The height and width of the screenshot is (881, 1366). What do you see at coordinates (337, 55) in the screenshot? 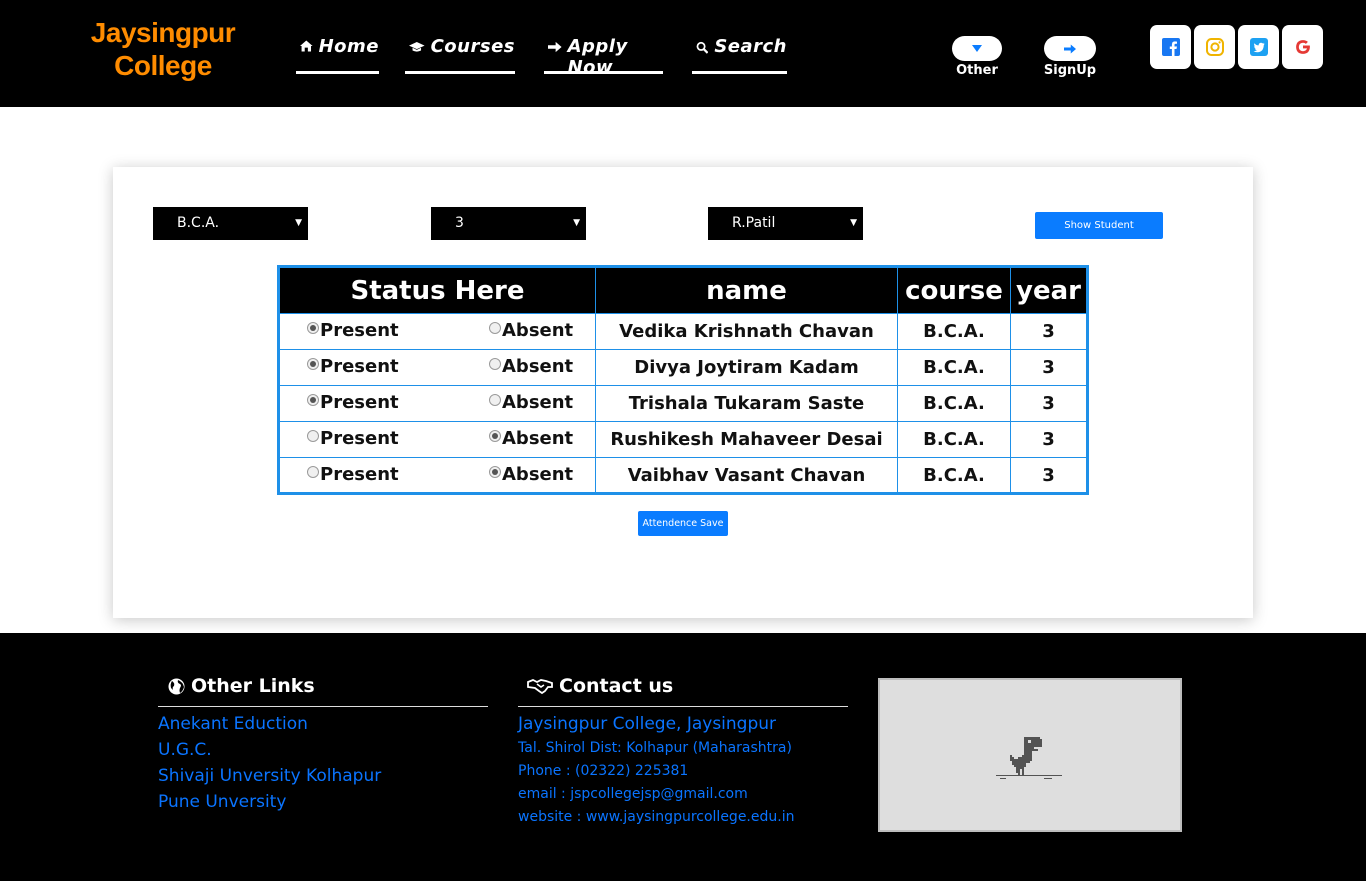
I see `nav-home: Home` at bounding box center [337, 55].